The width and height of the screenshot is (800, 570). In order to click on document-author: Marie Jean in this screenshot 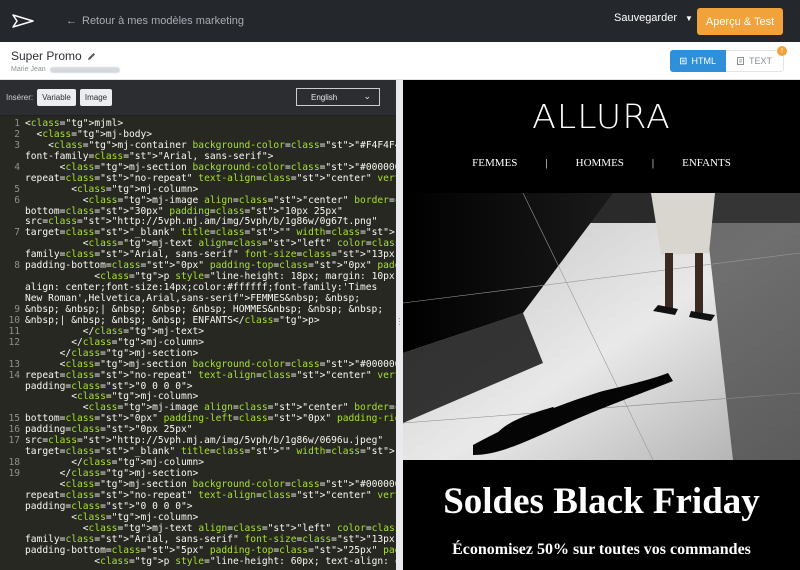, I will do `click(65, 69)`.